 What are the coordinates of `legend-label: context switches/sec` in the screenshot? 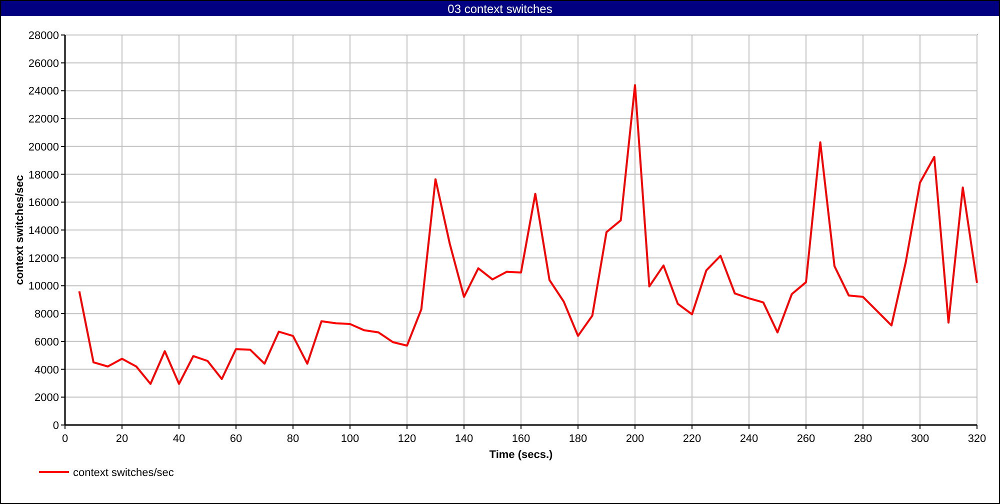 It's located at (123, 473).